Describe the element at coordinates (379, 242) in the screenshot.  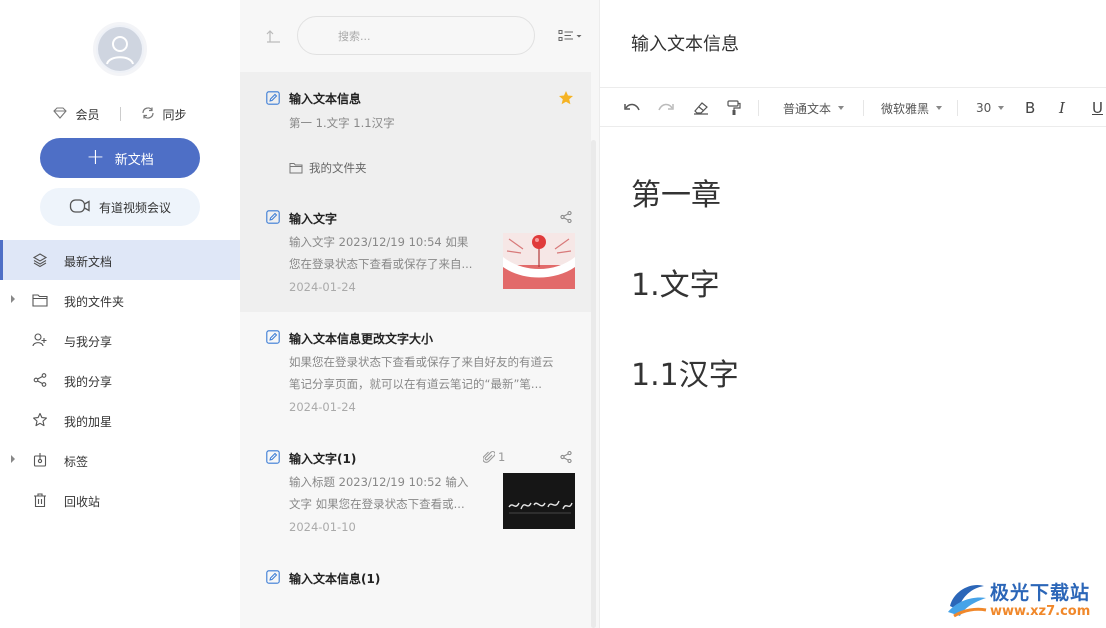
I see `note-snippet: 输入文字 2023/12/19 10:54 如果` at that location.